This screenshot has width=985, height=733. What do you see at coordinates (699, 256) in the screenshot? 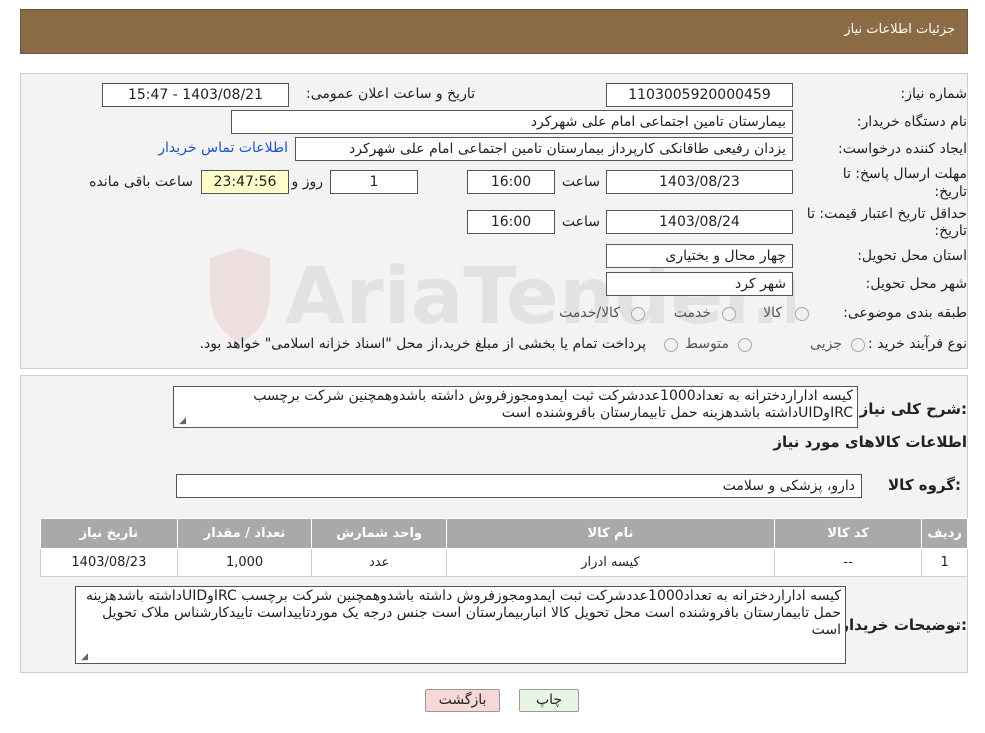
I see `province-field: چهار محال و بختیاری` at bounding box center [699, 256].